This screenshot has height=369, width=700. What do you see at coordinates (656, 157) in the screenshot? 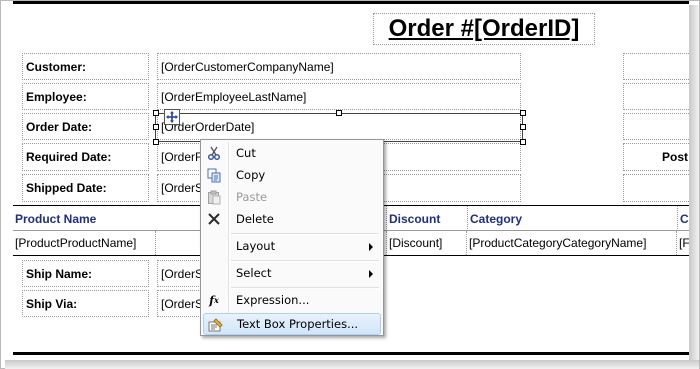
I see `postal-label-partial: Post` at bounding box center [656, 157].